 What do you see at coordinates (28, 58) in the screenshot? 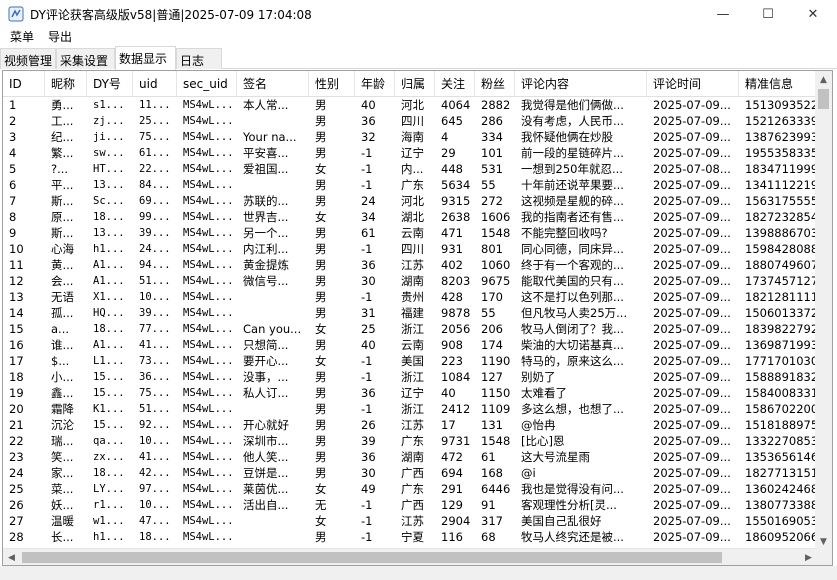
I see `tab-video-management: 视频管理` at bounding box center [28, 58].